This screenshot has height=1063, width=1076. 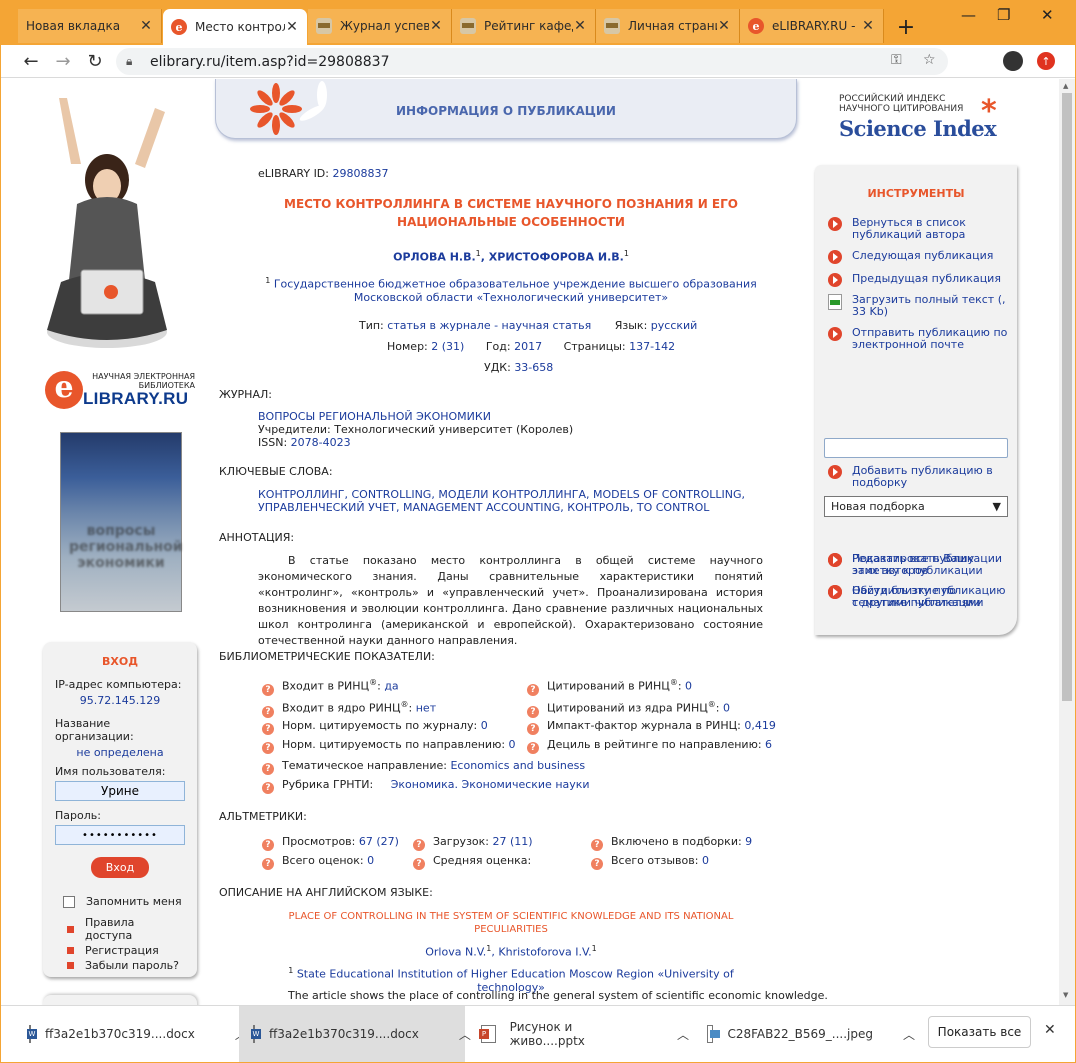 I want to click on maximize-icon: ❐, so click(x=1003, y=15).